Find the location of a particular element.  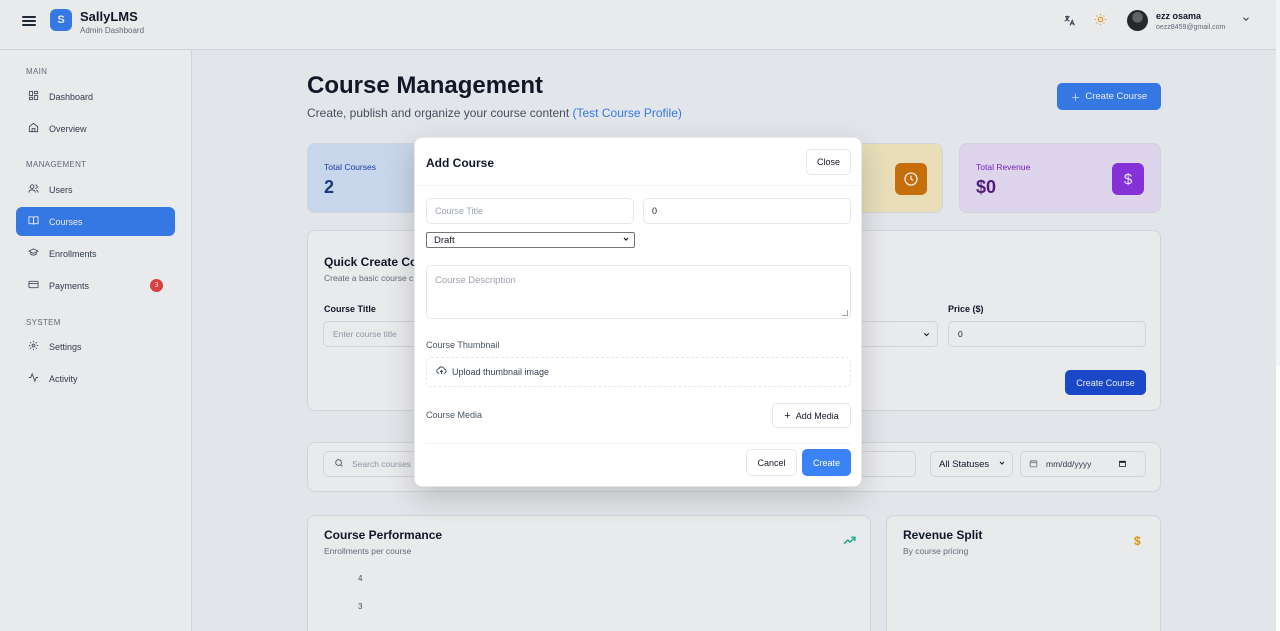

media-label: Course Media is located at coordinates (454, 415).